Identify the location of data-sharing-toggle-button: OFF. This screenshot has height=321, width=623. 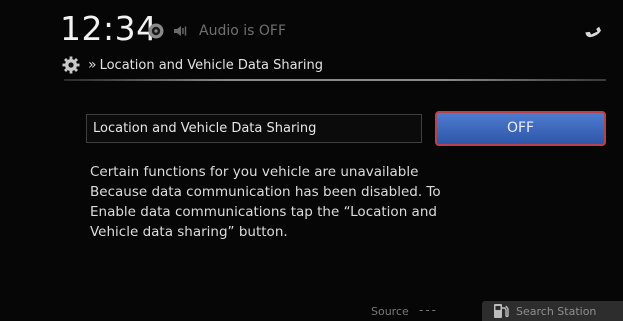
(520, 128).